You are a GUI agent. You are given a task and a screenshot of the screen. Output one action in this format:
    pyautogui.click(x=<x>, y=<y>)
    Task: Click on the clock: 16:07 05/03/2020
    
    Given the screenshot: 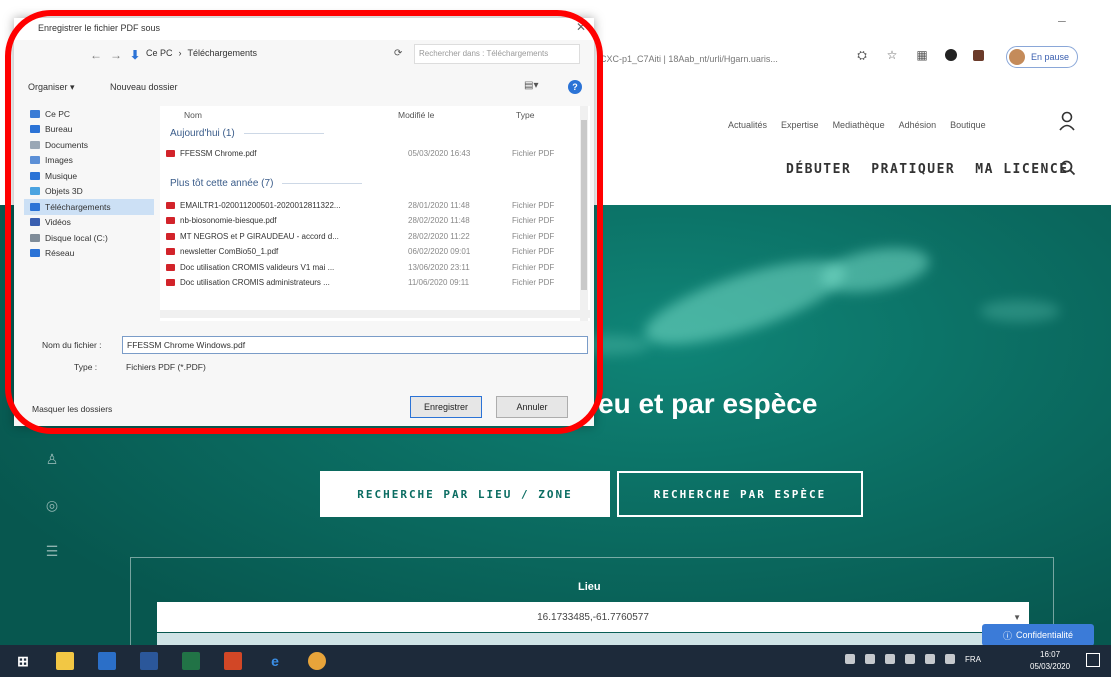 What is the action you would take?
    pyautogui.click(x=1050, y=661)
    